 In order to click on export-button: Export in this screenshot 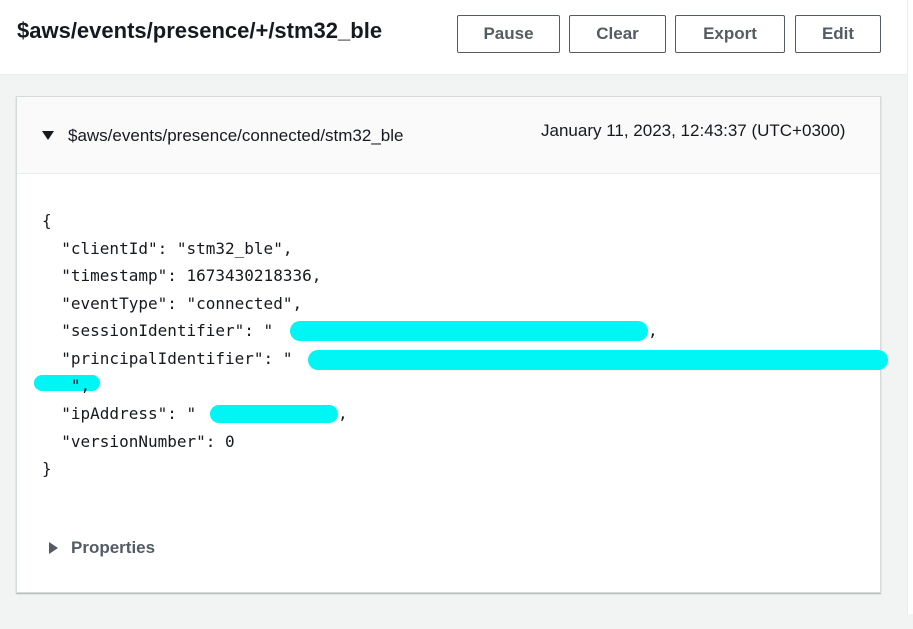, I will do `click(730, 34)`.